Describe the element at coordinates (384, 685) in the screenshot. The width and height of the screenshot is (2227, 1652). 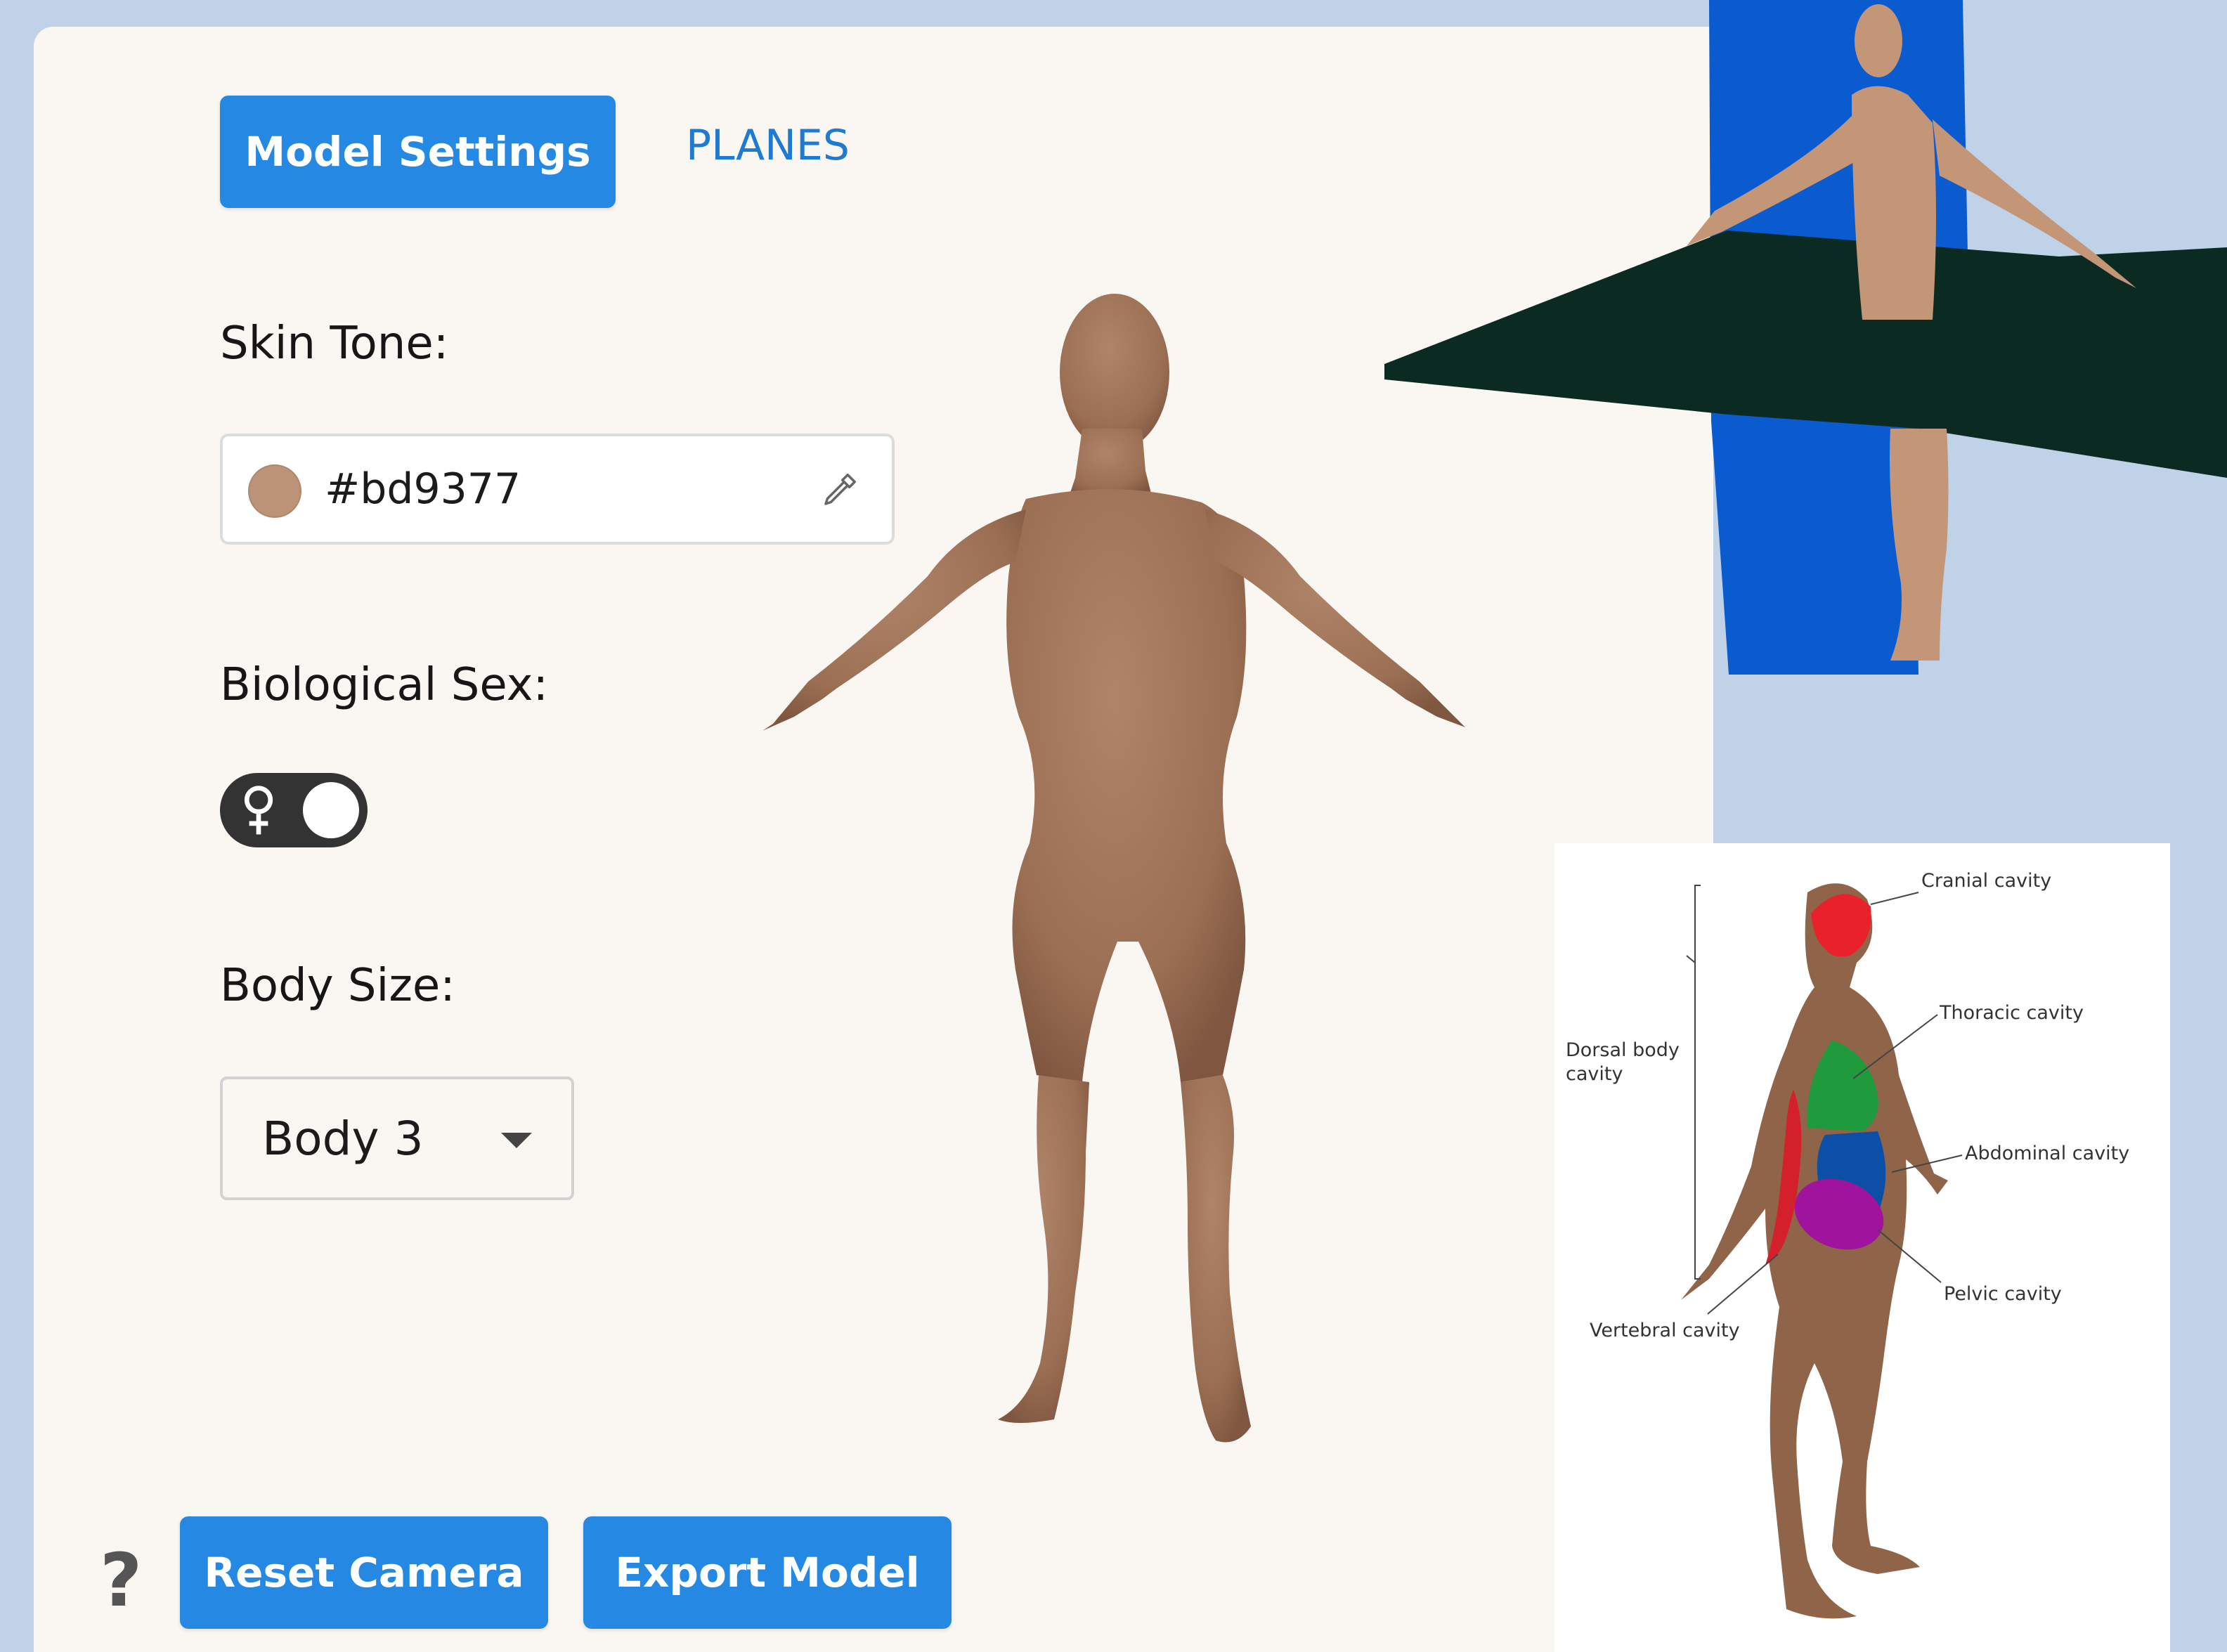
I see `biological-sex-label: Biological Sex:` at that location.